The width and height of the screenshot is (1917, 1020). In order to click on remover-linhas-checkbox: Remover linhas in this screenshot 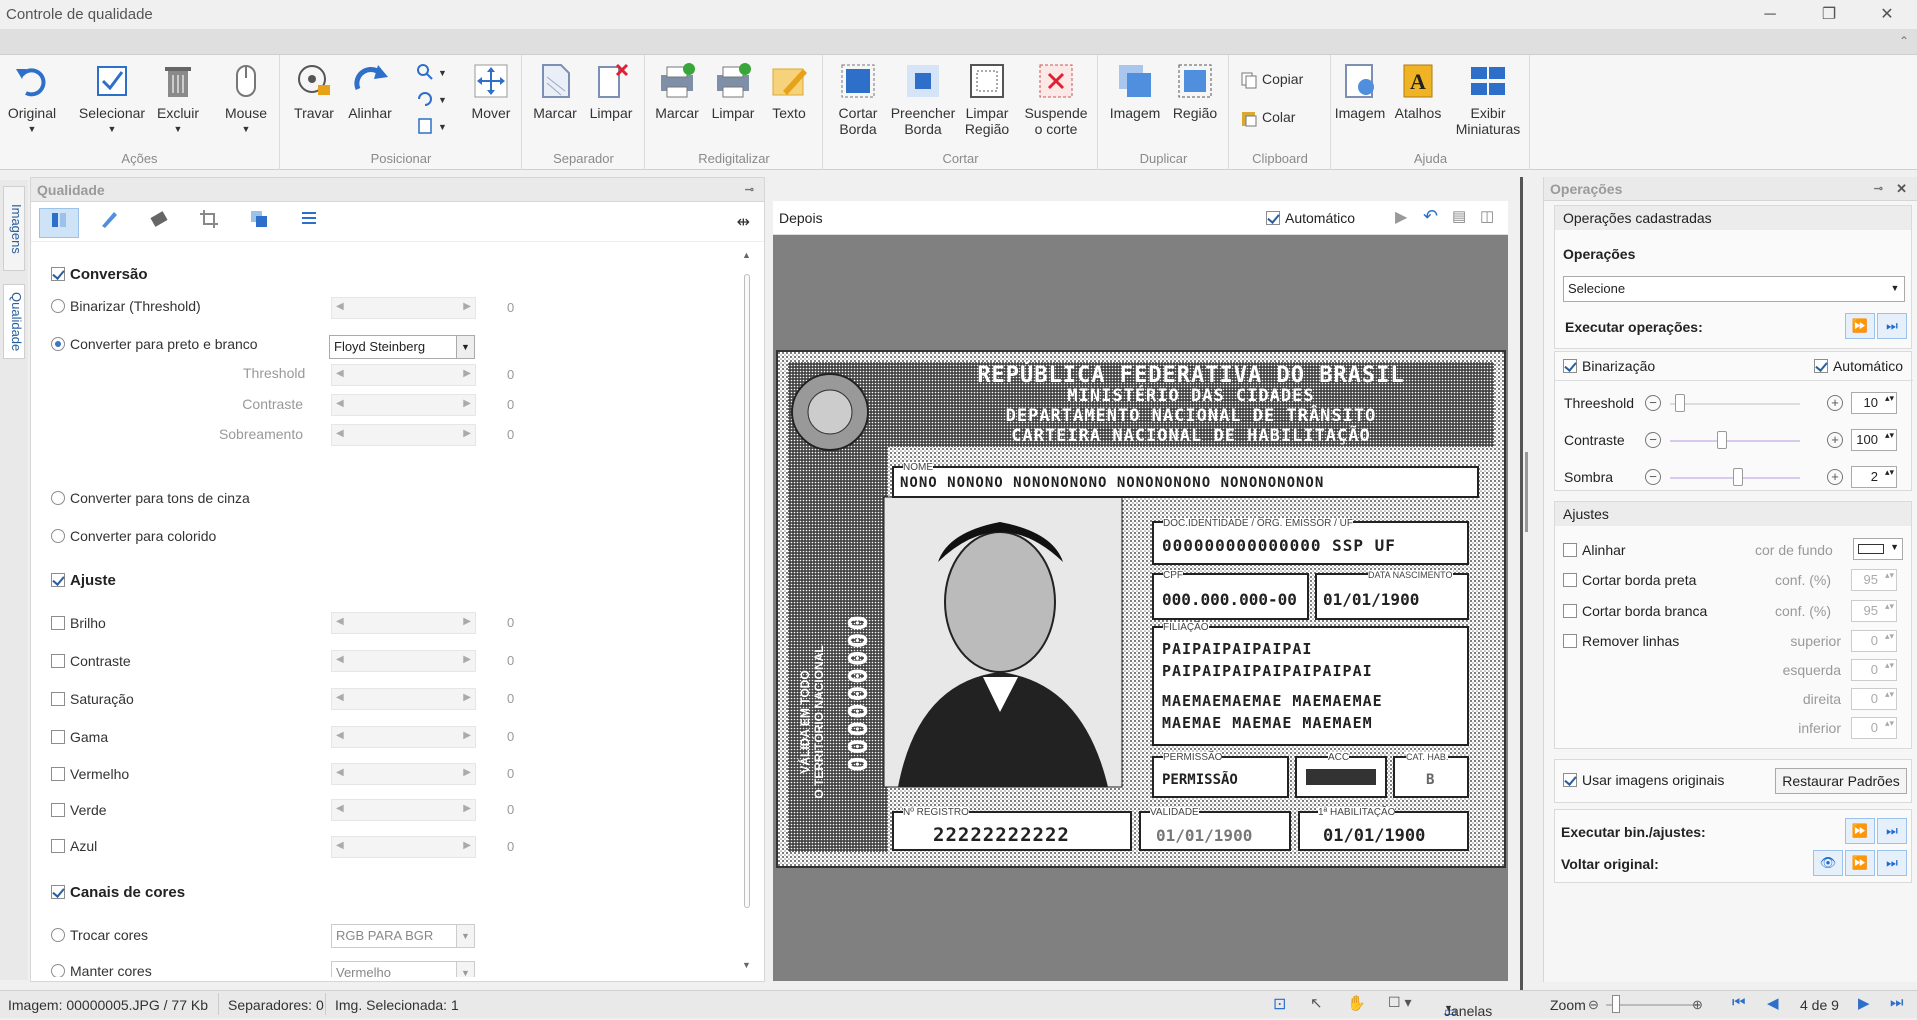, I will do `click(1621, 641)`.